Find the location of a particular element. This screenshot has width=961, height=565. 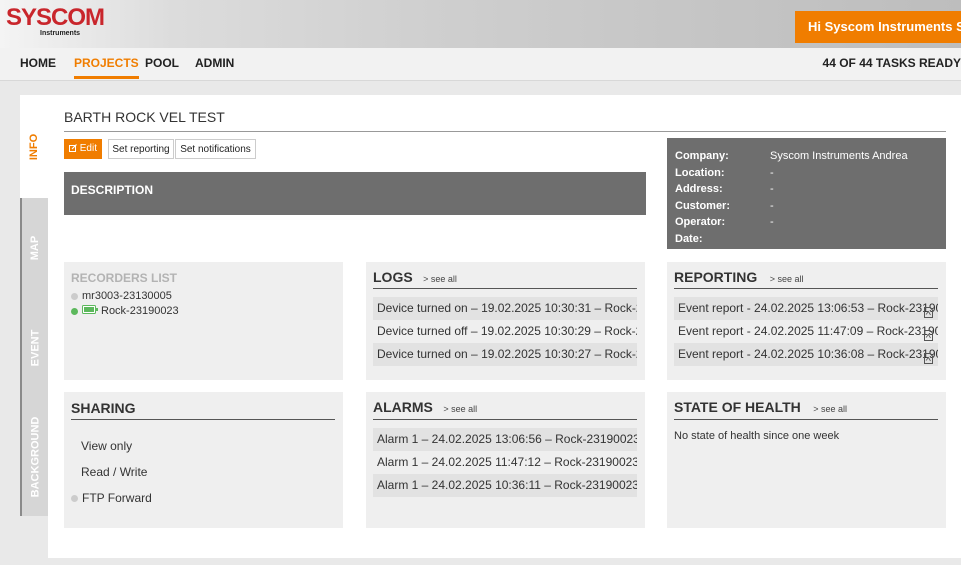

user-menu-button: Hi Syscom Instruments SA is located at coordinates (878, 27).